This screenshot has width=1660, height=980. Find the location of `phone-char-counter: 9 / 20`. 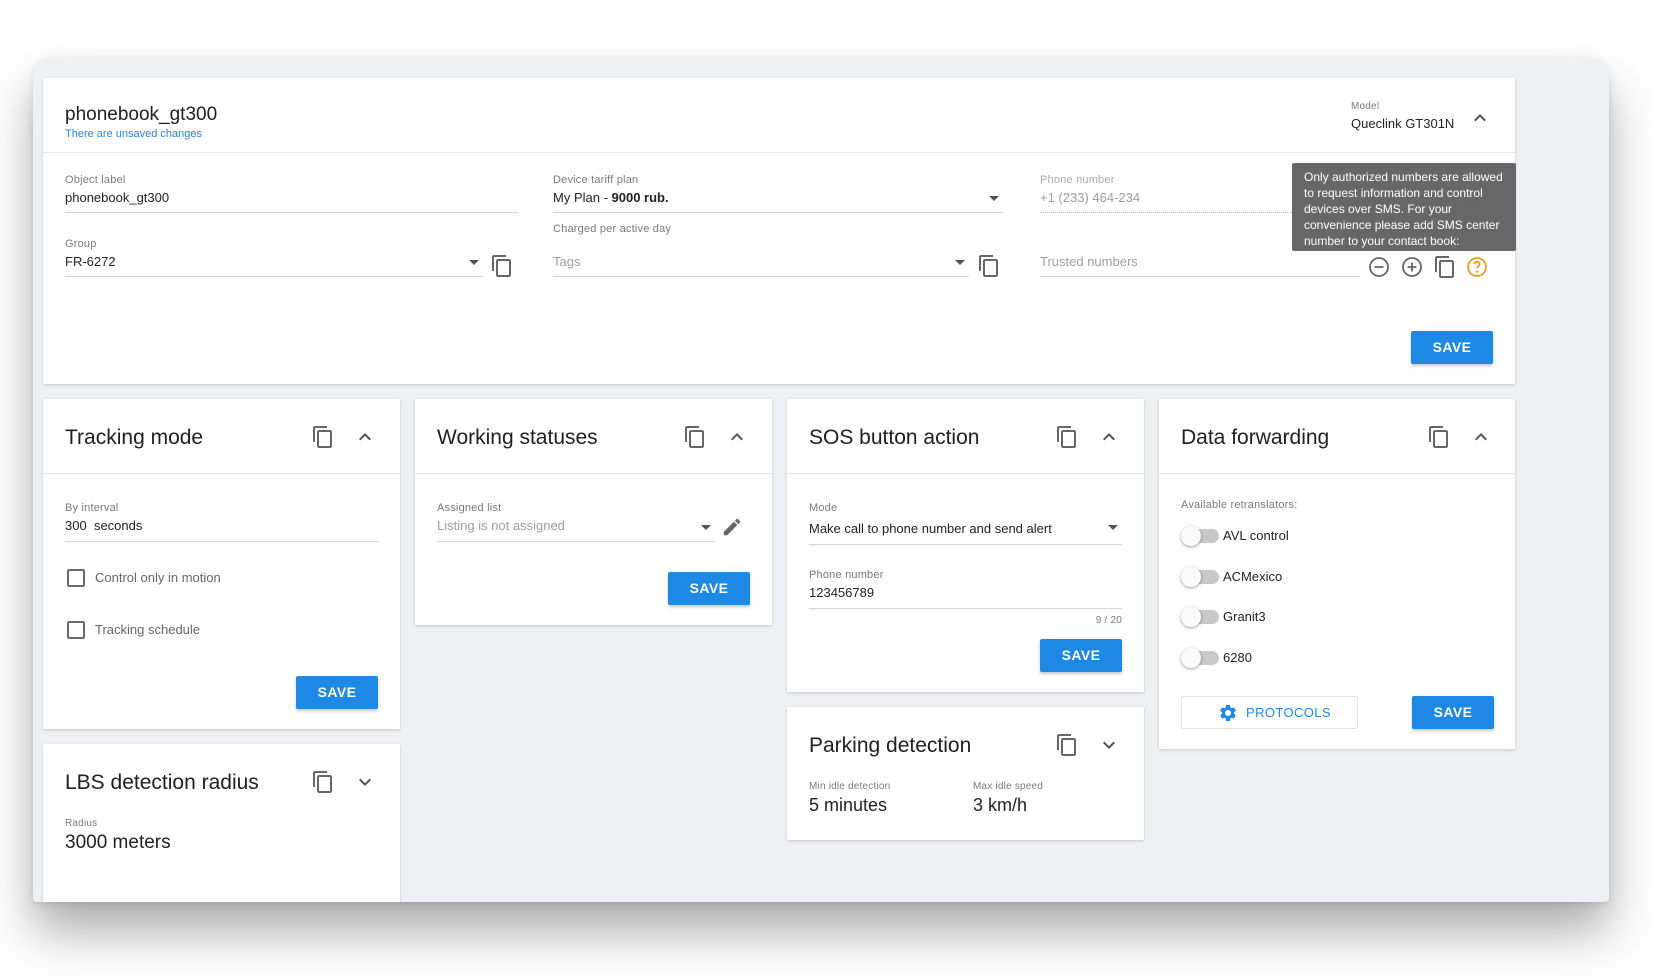

phone-char-counter: 9 / 20 is located at coordinates (1108, 620).